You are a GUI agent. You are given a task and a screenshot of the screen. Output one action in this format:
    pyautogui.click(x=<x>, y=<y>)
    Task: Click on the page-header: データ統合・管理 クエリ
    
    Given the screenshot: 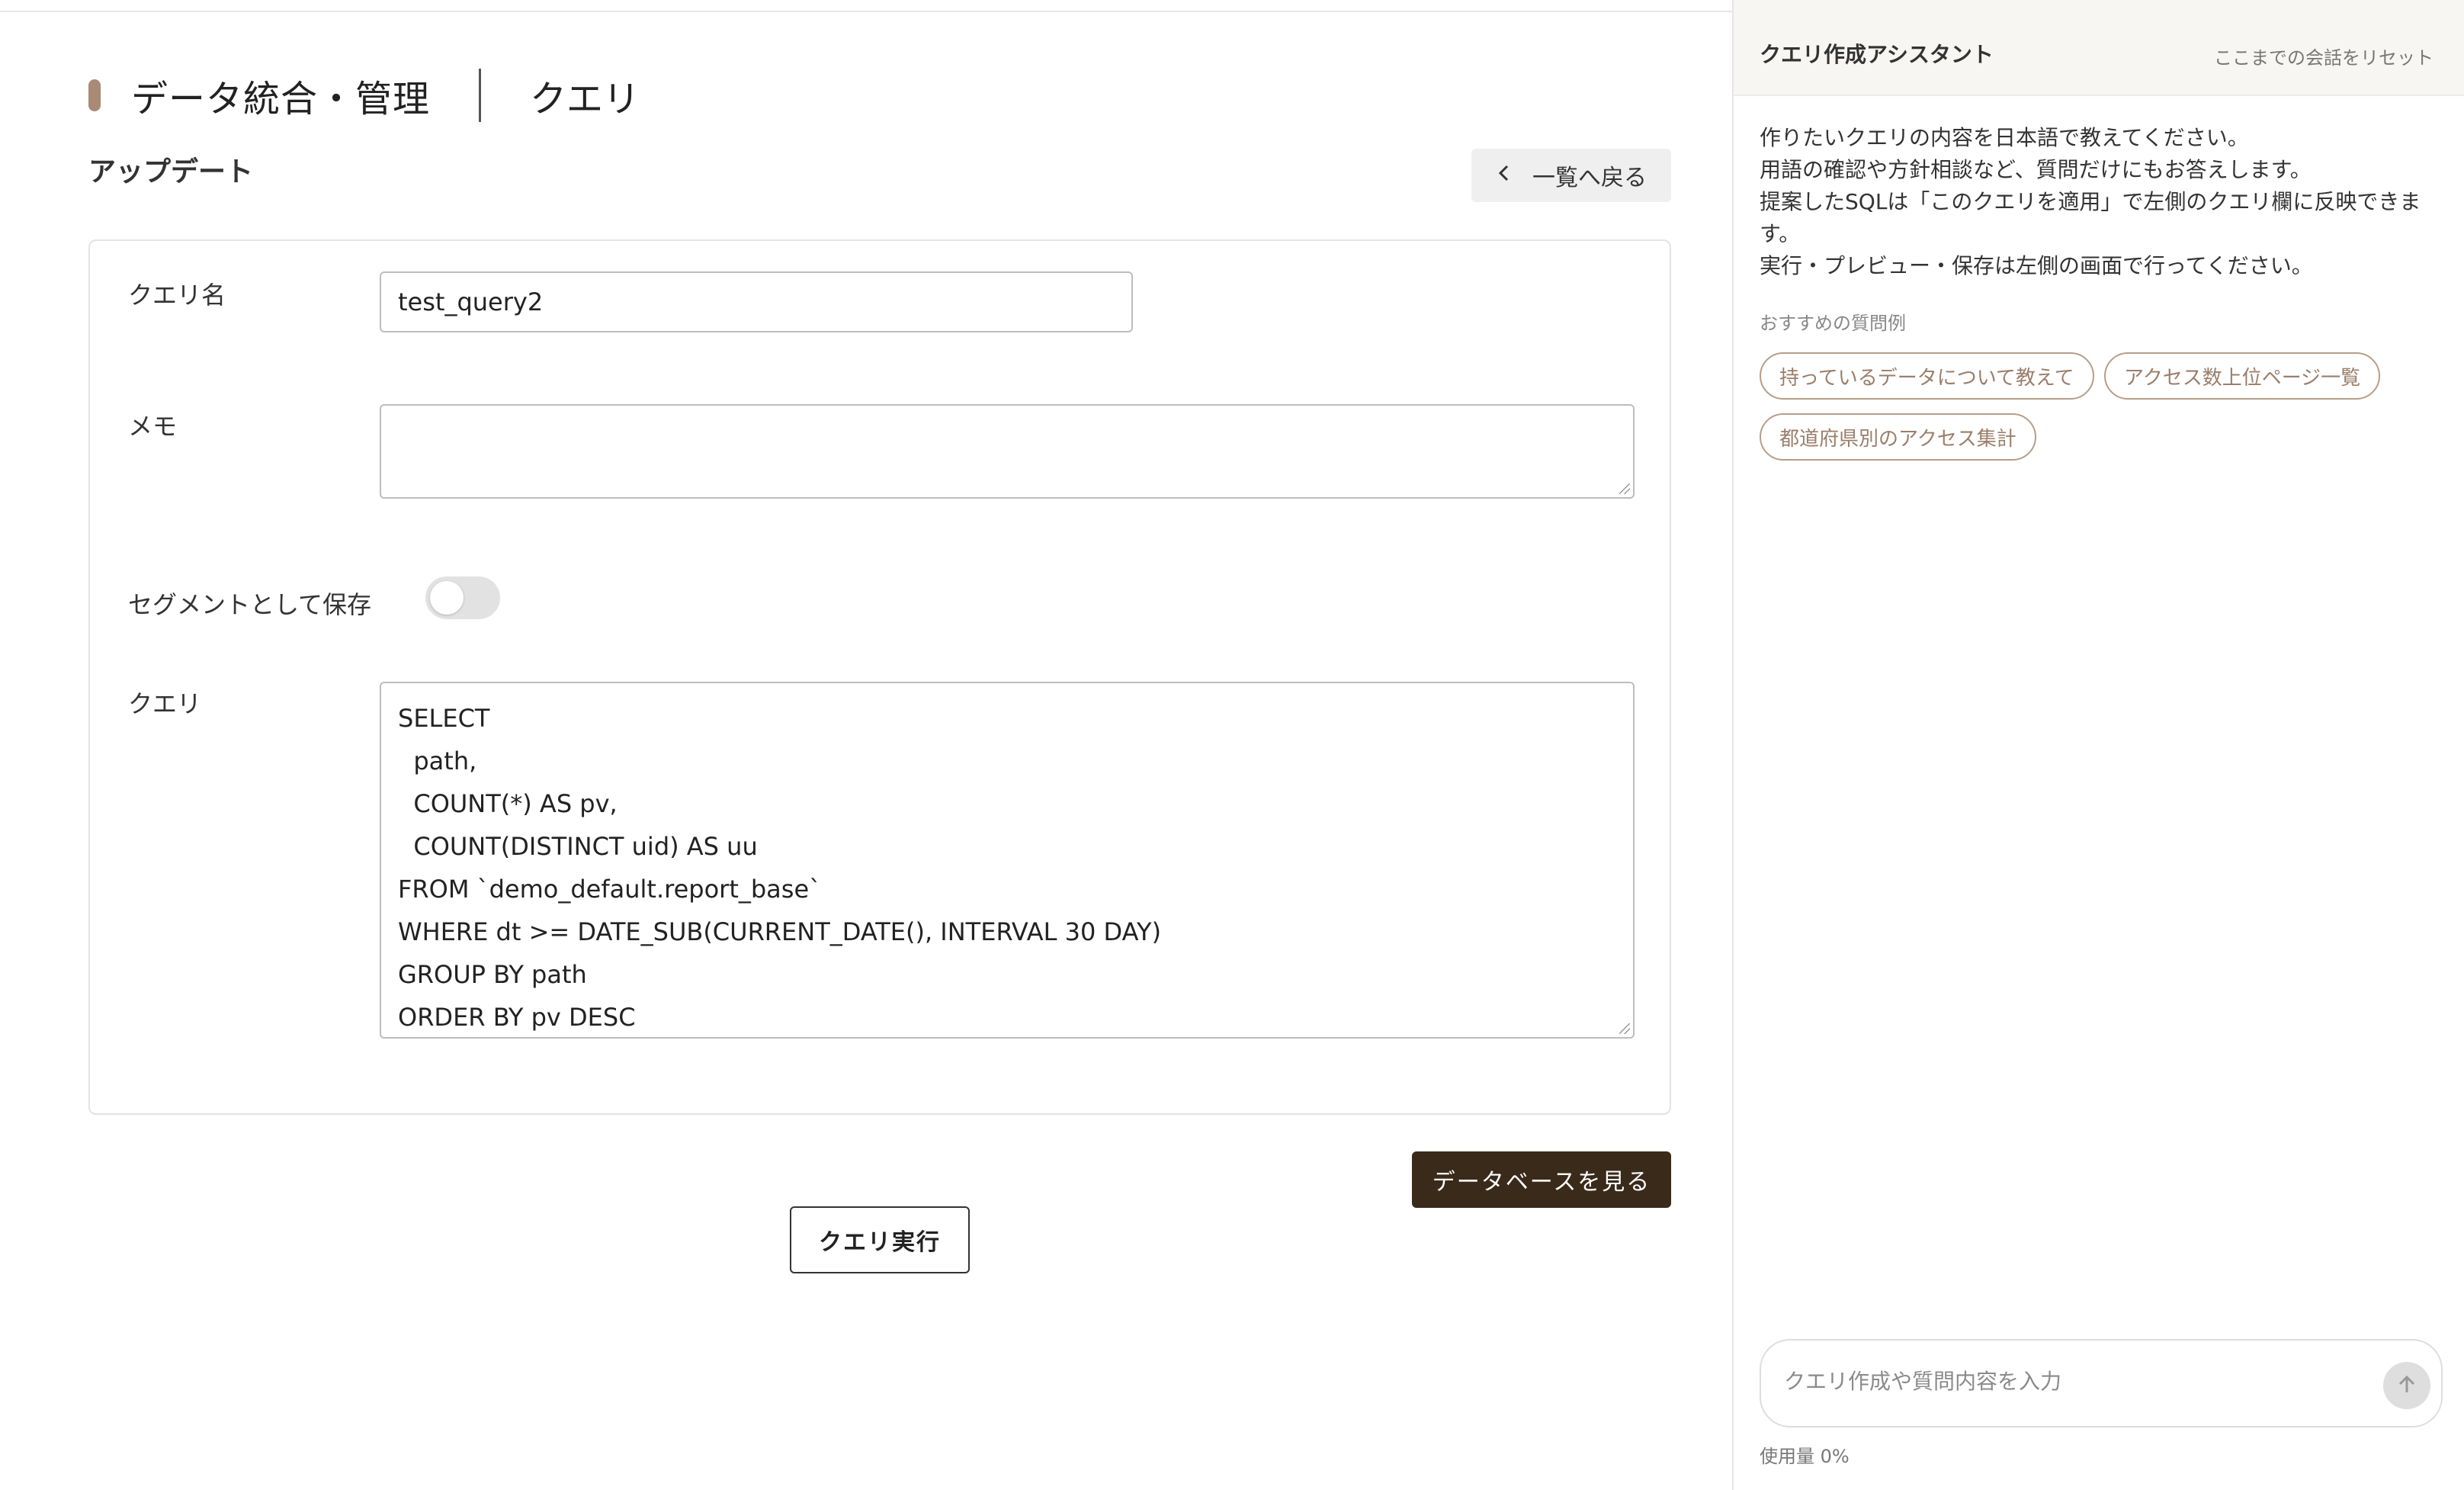 What is the action you would take?
    pyautogui.click(x=364, y=95)
    